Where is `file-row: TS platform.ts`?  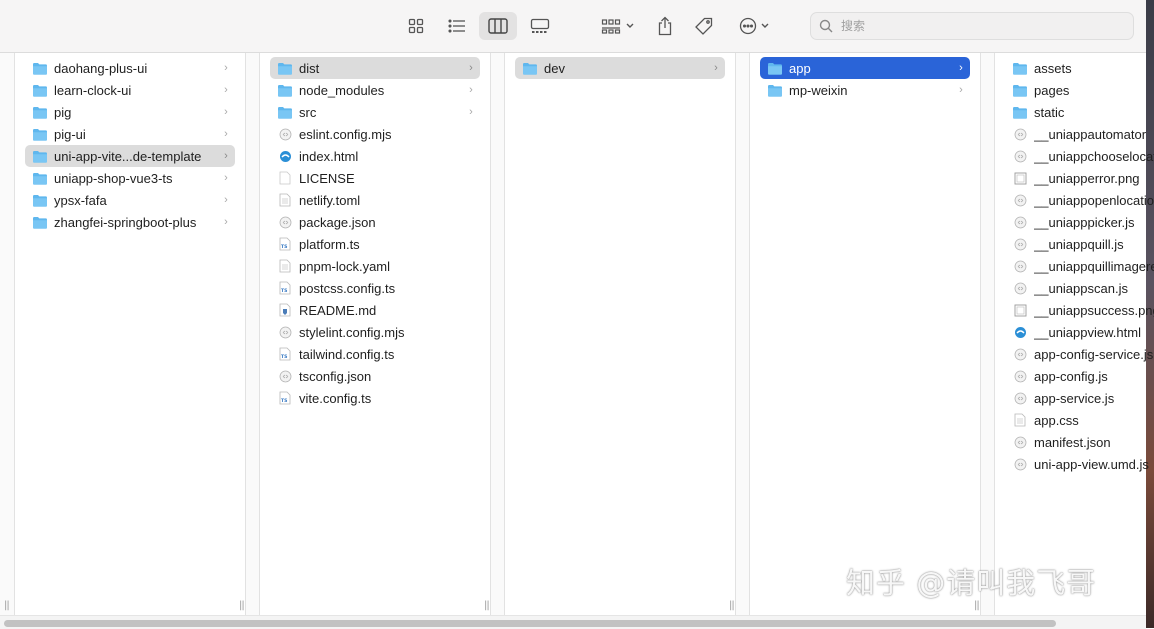
file-row: TS platform.ts is located at coordinates (375, 244).